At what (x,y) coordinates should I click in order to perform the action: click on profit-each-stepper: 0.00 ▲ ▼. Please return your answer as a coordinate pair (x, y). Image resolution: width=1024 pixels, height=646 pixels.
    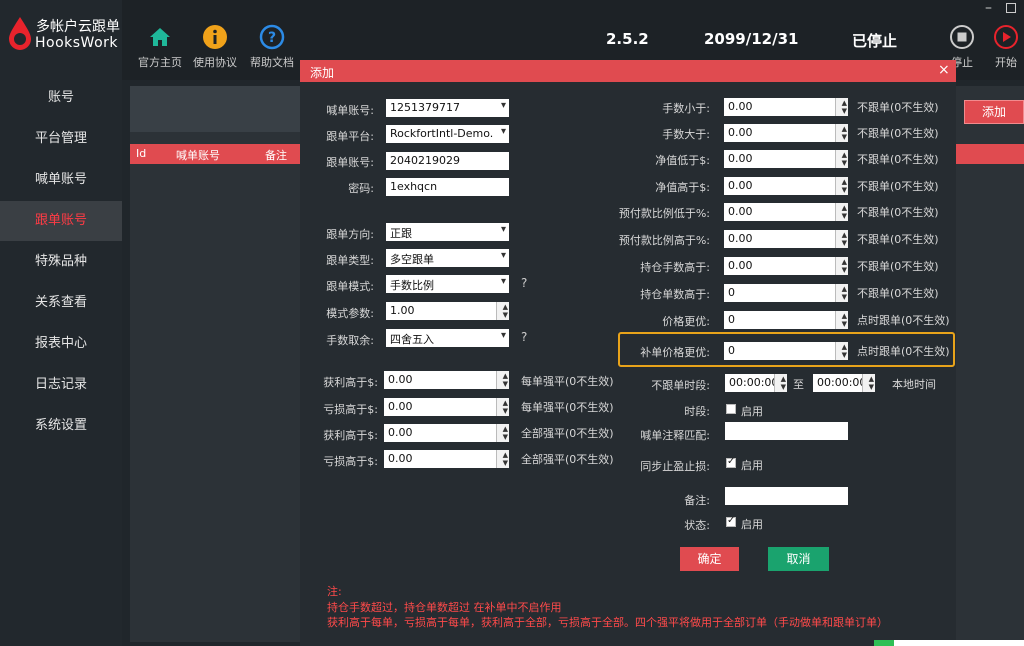
    Looking at the image, I should click on (446, 380).